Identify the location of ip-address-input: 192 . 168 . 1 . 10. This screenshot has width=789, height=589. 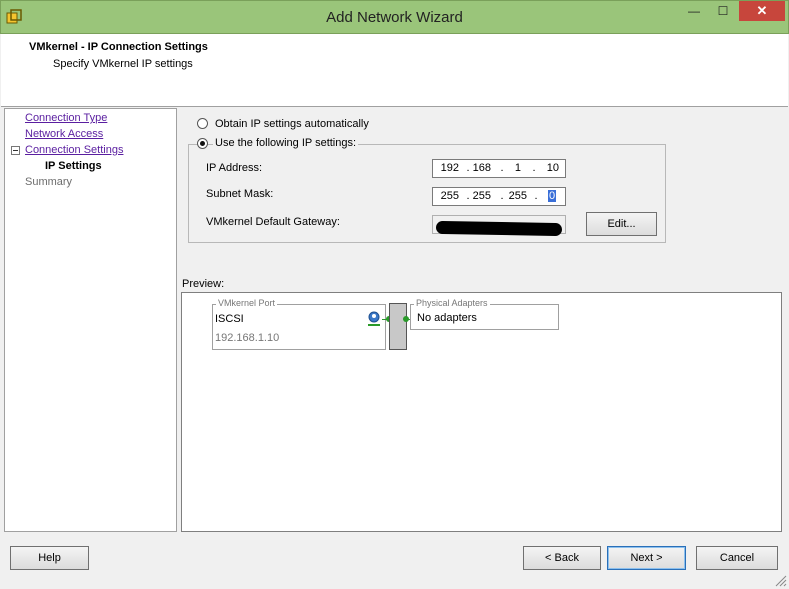
(499, 168).